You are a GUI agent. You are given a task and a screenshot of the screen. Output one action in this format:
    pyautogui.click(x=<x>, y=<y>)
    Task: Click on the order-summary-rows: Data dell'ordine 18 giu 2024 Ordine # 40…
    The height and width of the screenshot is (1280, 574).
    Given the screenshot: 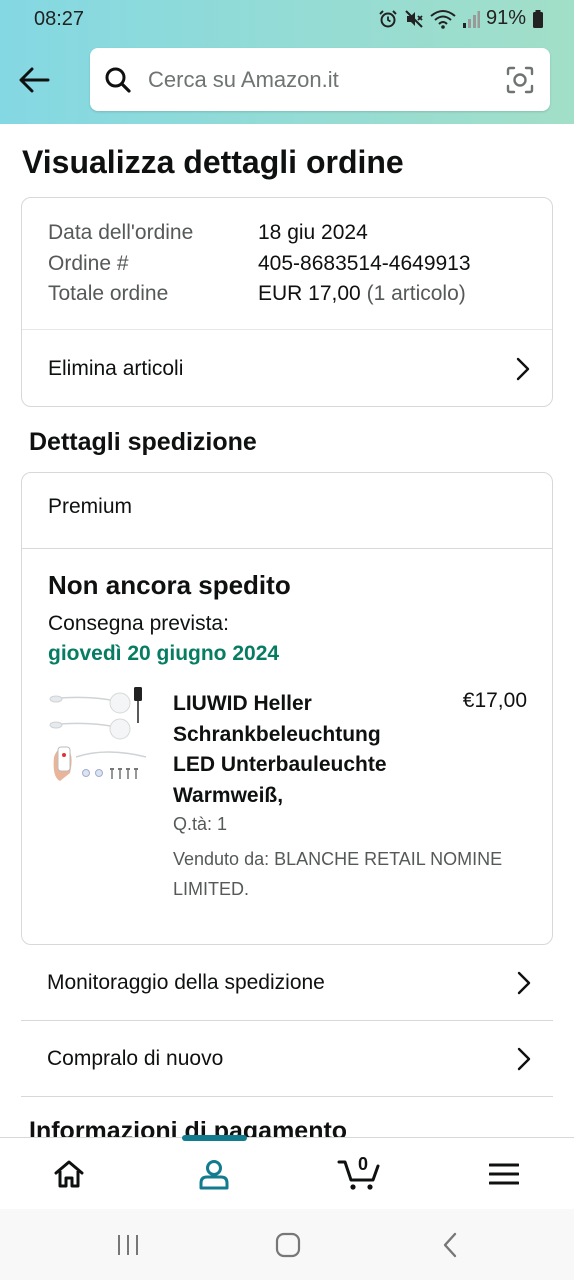 What is the action you would take?
    pyautogui.click(x=259, y=264)
    